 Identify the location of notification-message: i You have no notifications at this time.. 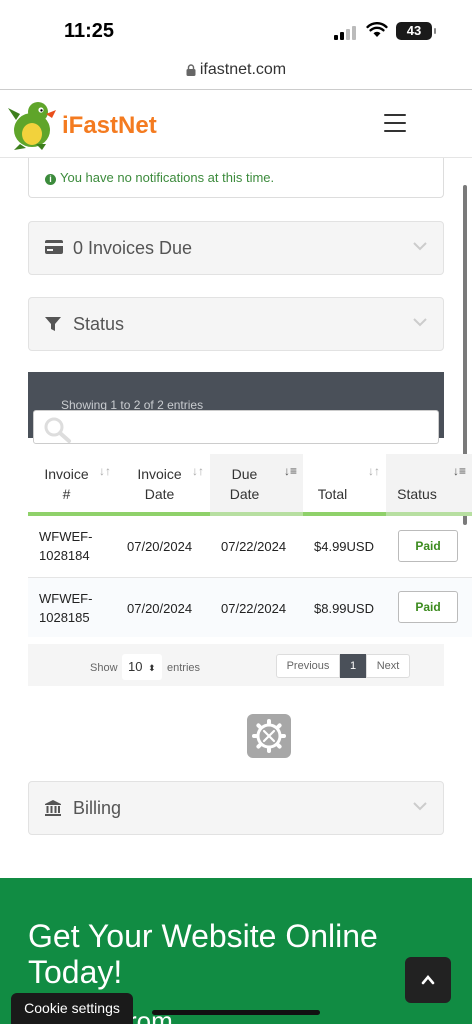
(159, 177).